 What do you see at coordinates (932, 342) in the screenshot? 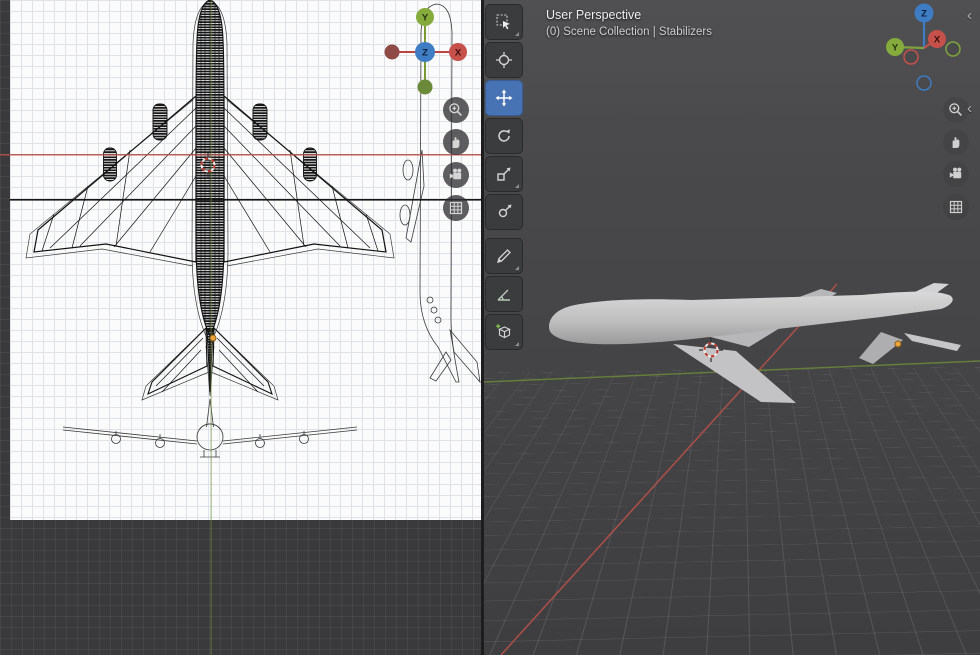
I see `far-stabilizer` at bounding box center [932, 342].